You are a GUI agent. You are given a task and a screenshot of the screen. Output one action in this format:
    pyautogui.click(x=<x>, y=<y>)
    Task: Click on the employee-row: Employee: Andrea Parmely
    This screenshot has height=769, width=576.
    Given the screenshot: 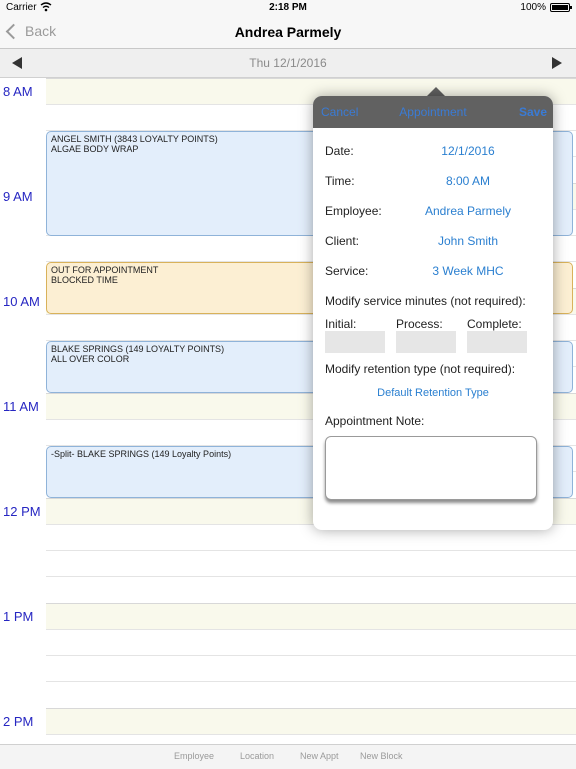 What is the action you would take?
    pyautogui.click(x=435, y=212)
    